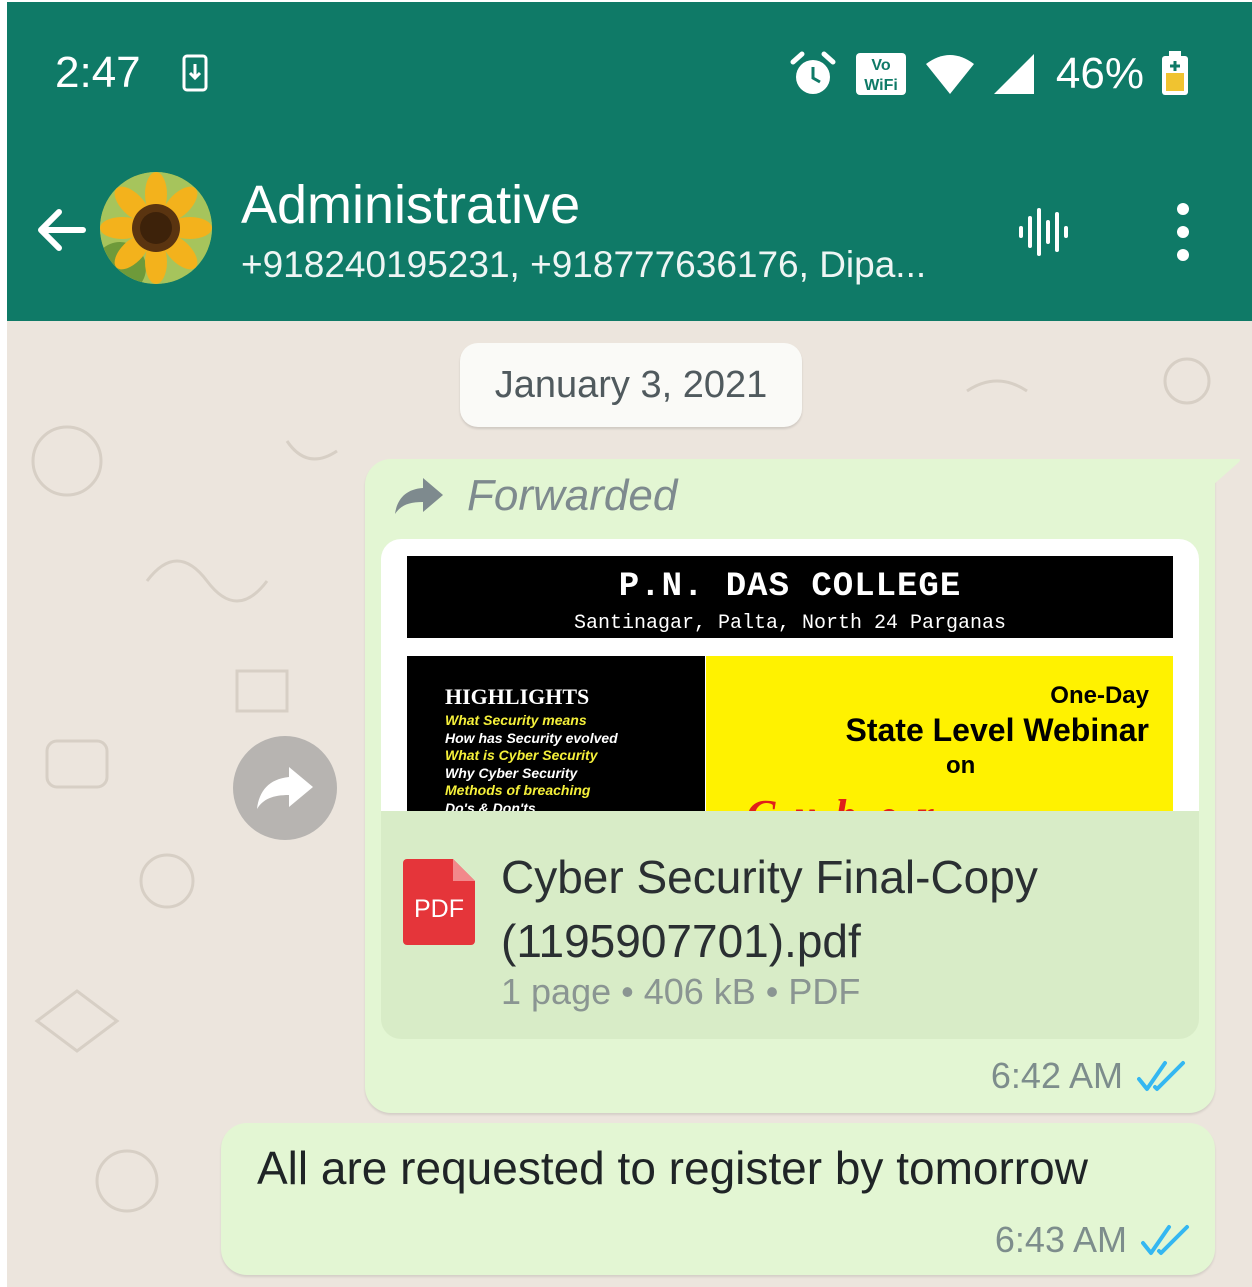  What do you see at coordinates (511, 772) in the screenshot?
I see `highlight-item: Why Cyber Security` at bounding box center [511, 772].